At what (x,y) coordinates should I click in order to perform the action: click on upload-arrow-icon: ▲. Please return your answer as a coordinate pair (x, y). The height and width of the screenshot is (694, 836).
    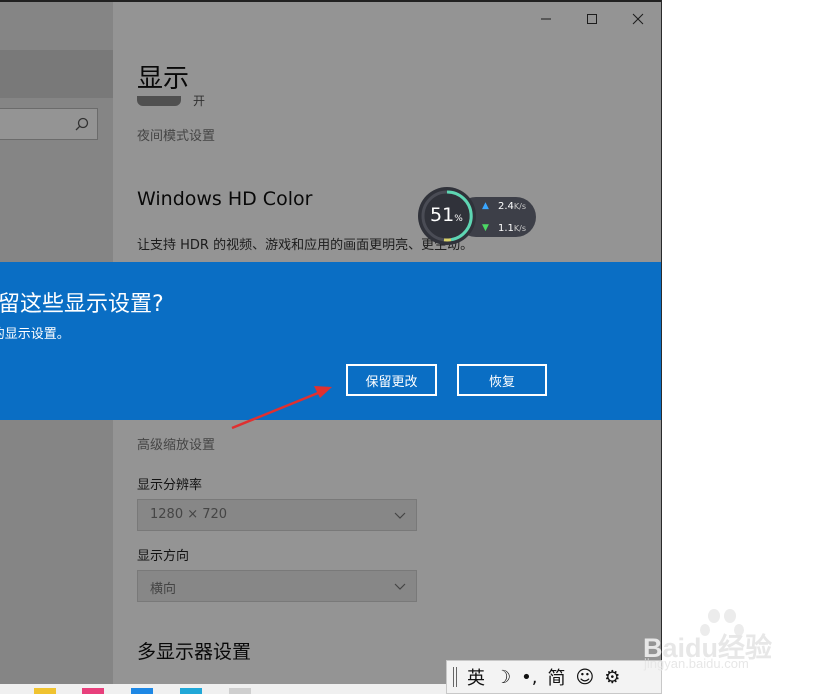
    Looking at the image, I should click on (485, 206).